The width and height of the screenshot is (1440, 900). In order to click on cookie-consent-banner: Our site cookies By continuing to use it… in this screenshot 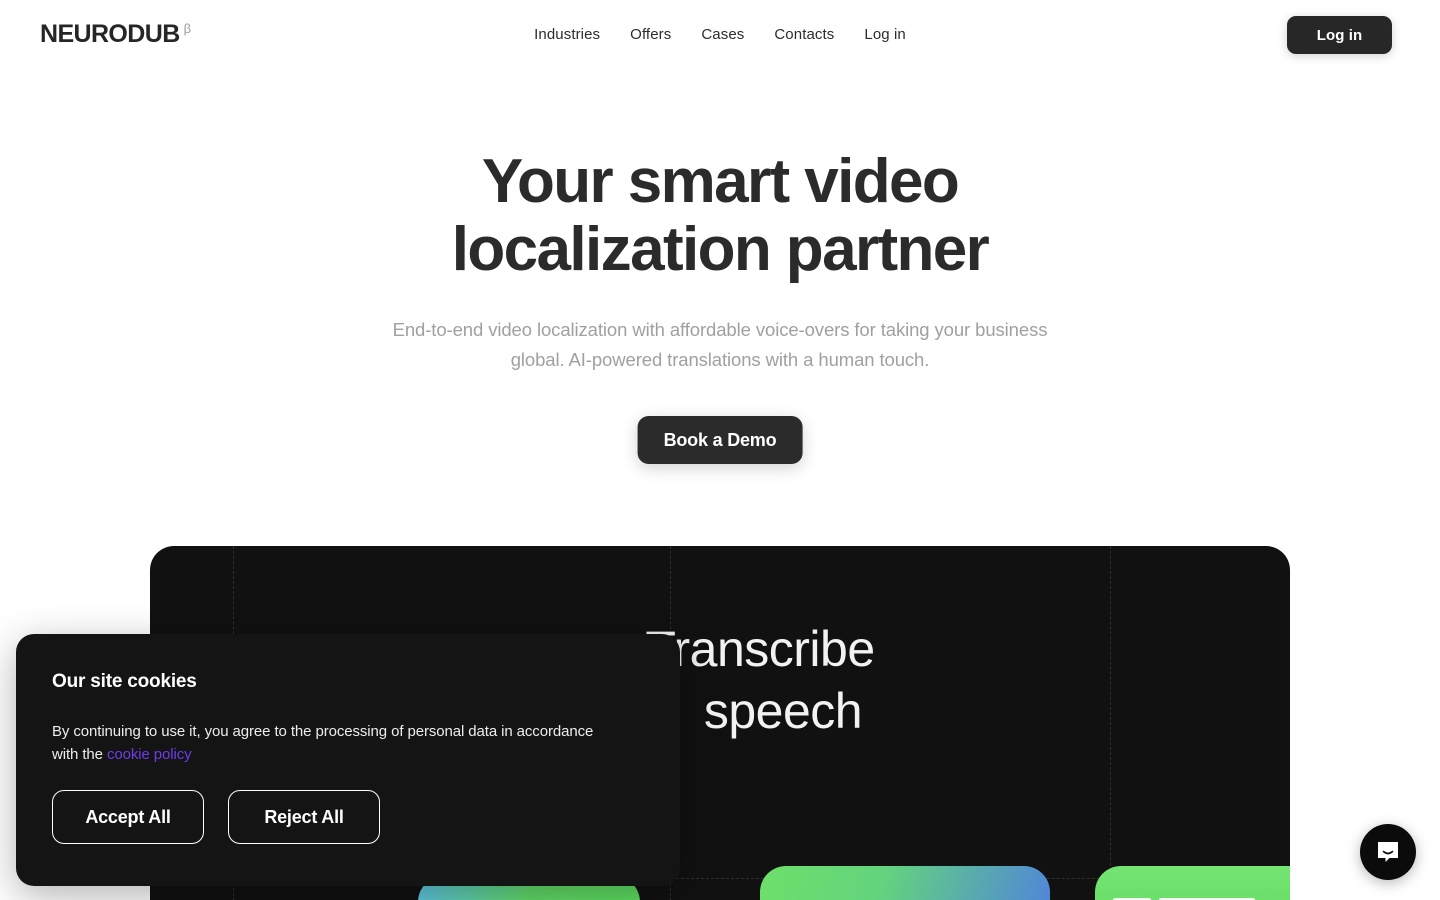, I will do `click(348, 760)`.